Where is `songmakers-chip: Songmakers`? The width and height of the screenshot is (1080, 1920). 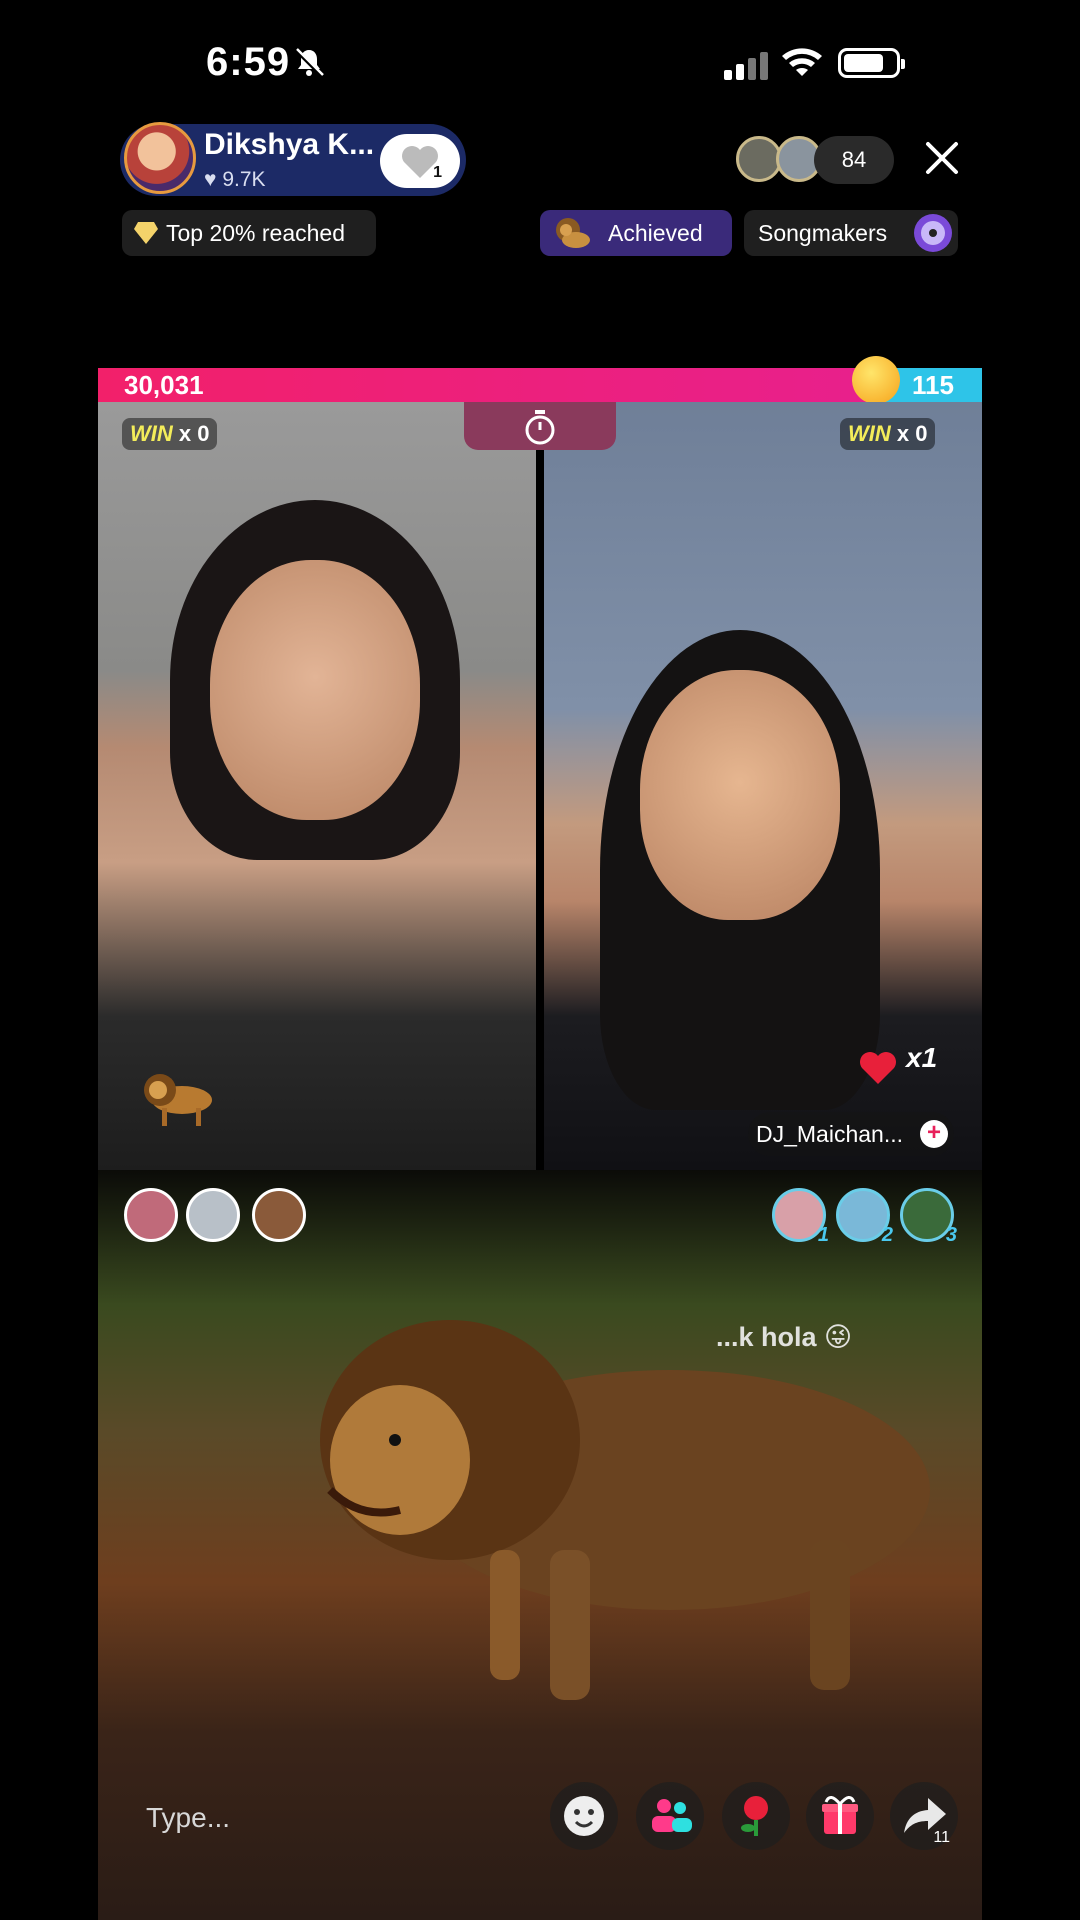 songmakers-chip: Songmakers is located at coordinates (851, 233).